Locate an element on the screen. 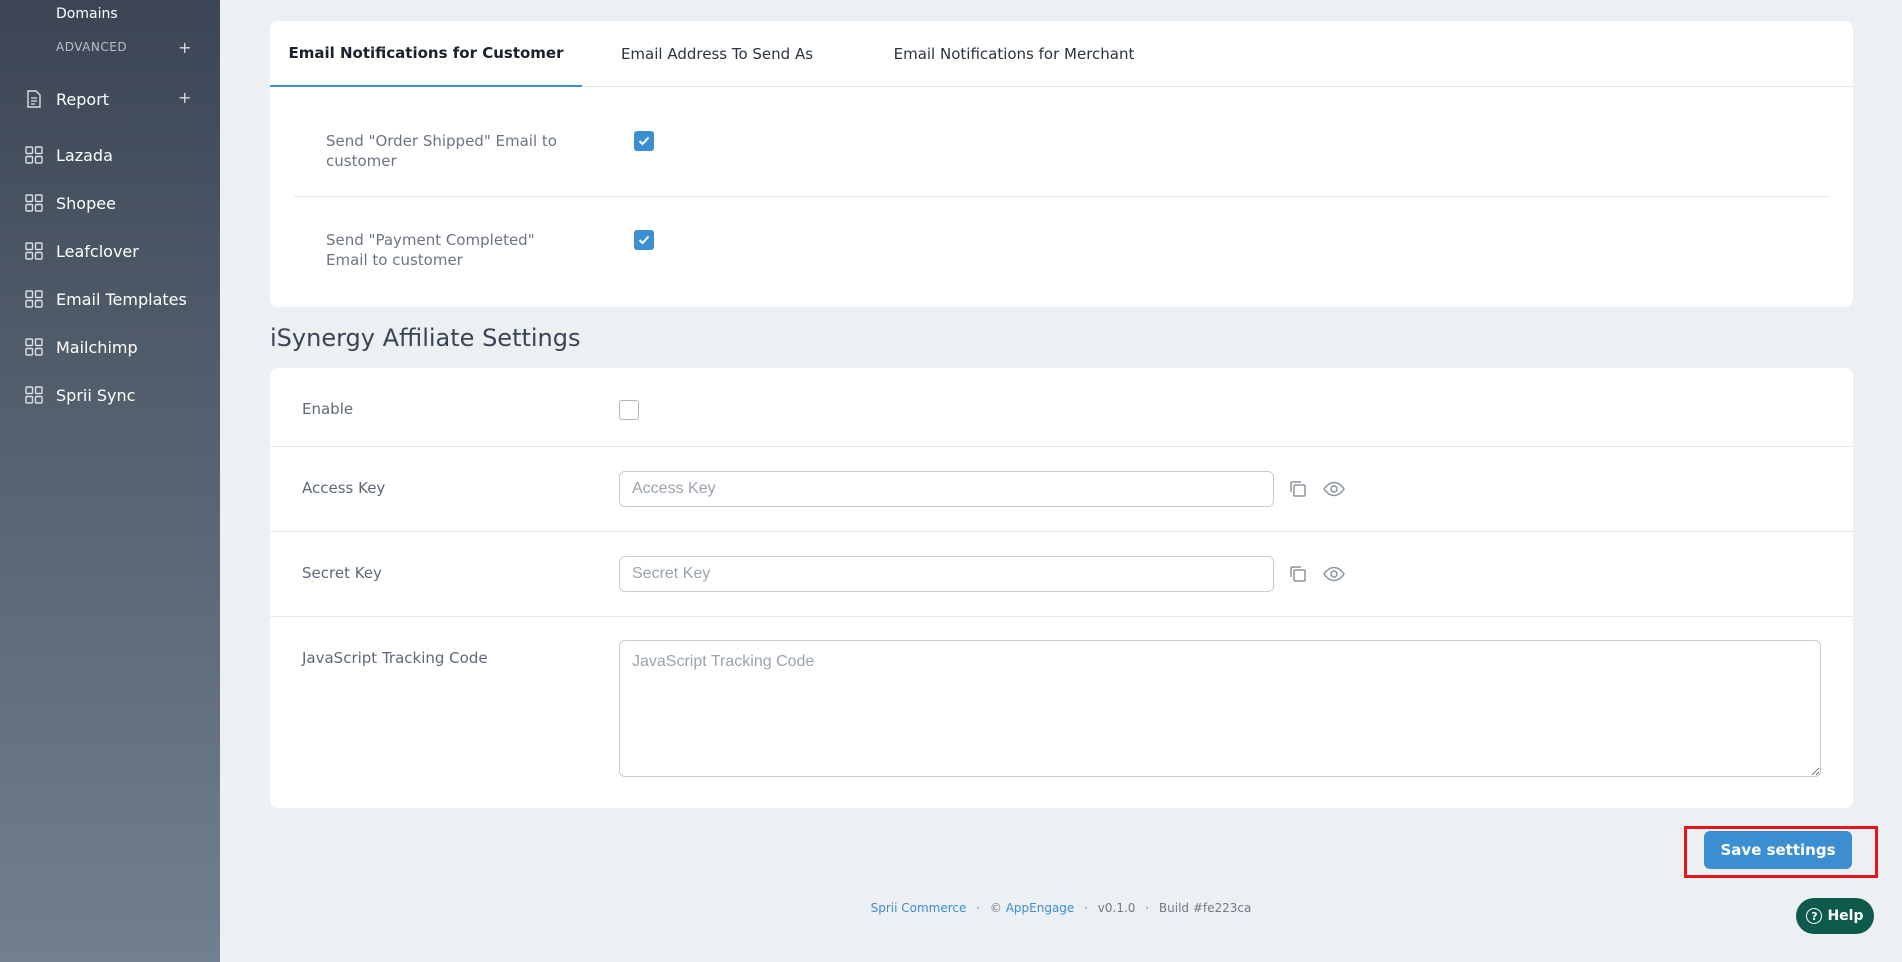 The image size is (1902, 962). sidebar-item-label: Mailchimp is located at coordinates (97, 347).